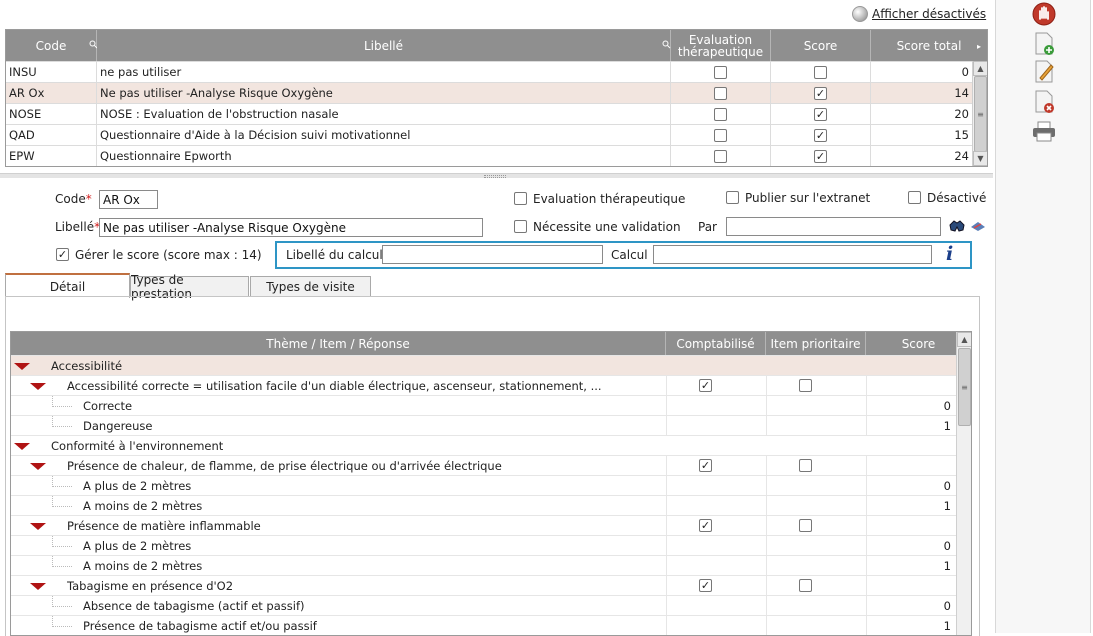  I want to click on column-header-score-total: Score total ▸, so click(929, 45).